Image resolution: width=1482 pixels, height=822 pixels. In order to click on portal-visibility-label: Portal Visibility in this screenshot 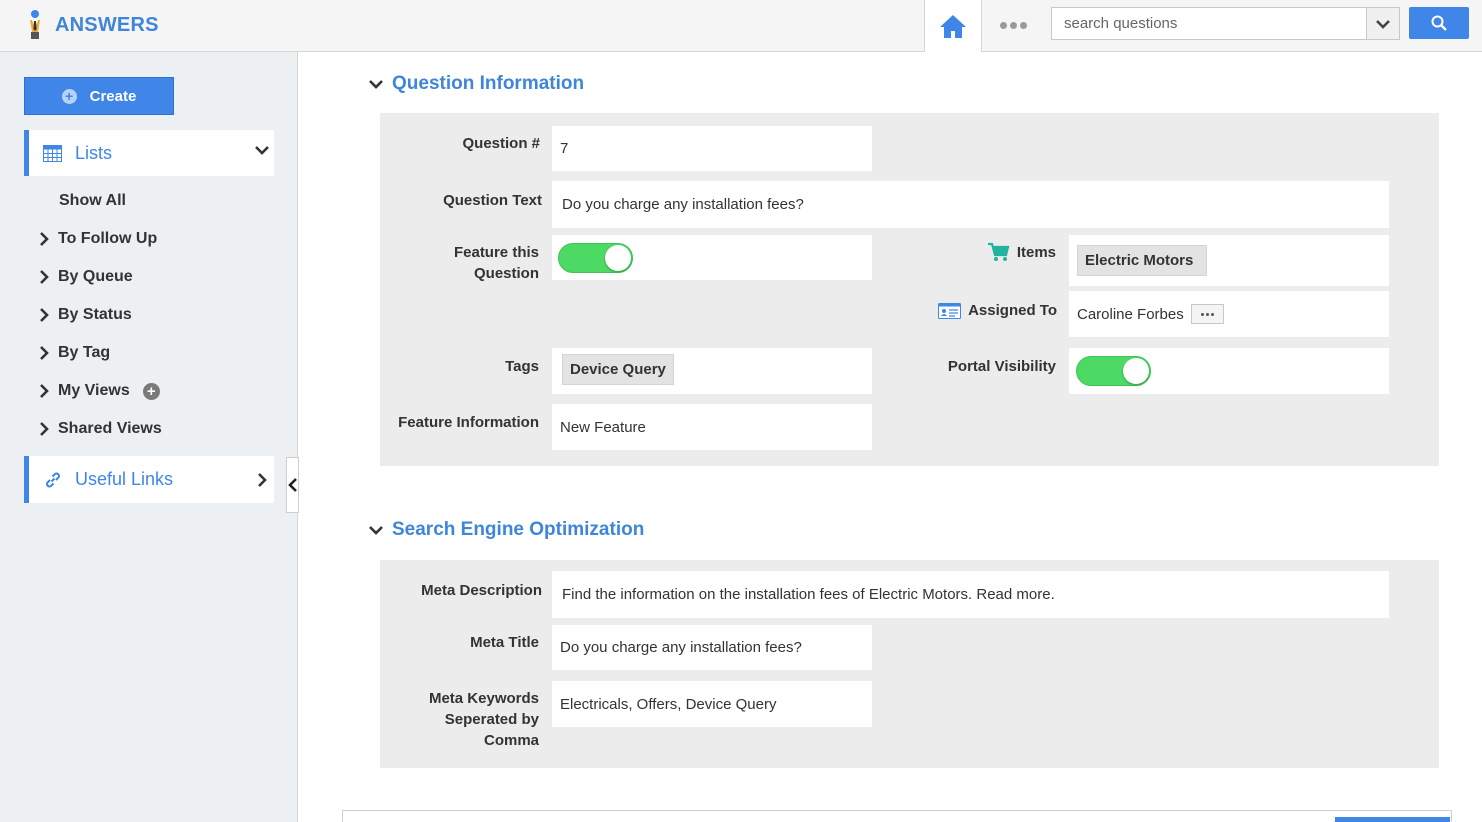, I will do `click(1001, 366)`.